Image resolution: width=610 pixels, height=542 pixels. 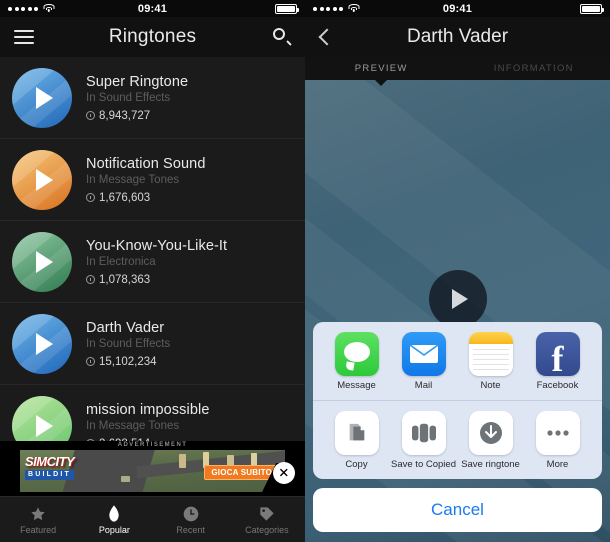 I want to click on action-label: More, so click(x=557, y=465).